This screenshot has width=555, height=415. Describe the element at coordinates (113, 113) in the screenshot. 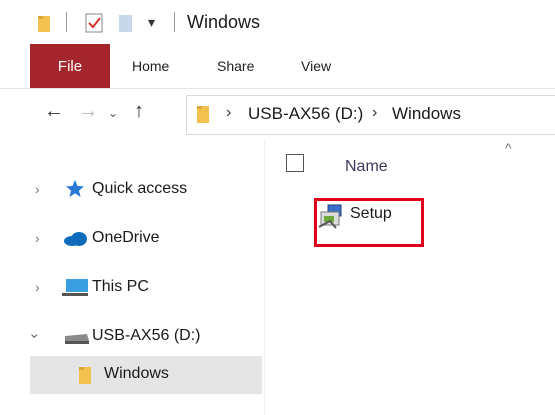

I see `recent-locations-chevron-icon: ⌄` at that location.